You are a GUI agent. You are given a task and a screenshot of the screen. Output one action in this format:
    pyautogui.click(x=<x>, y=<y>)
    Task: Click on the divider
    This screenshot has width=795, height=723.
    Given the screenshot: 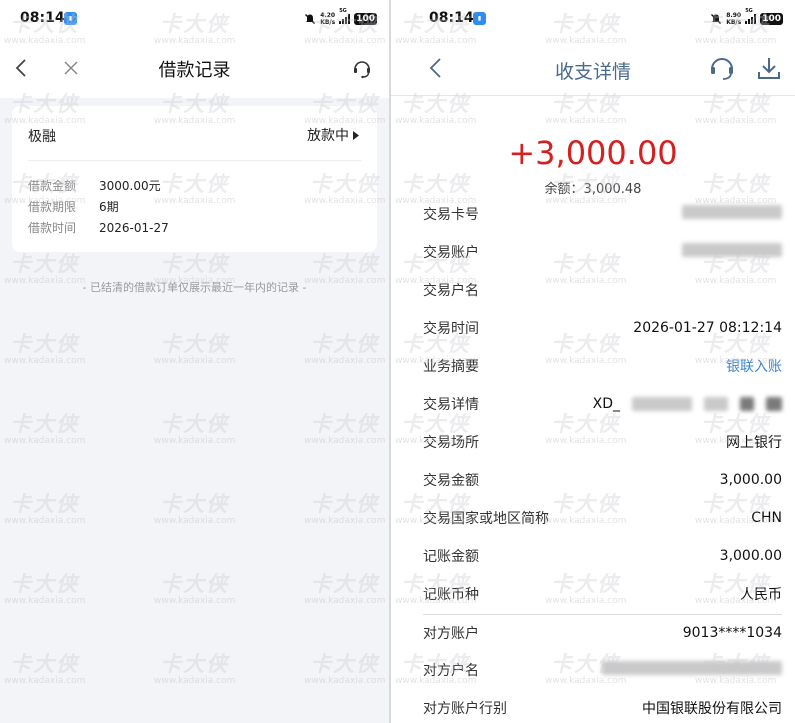 What is the action you would take?
    pyautogui.click(x=194, y=160)
    